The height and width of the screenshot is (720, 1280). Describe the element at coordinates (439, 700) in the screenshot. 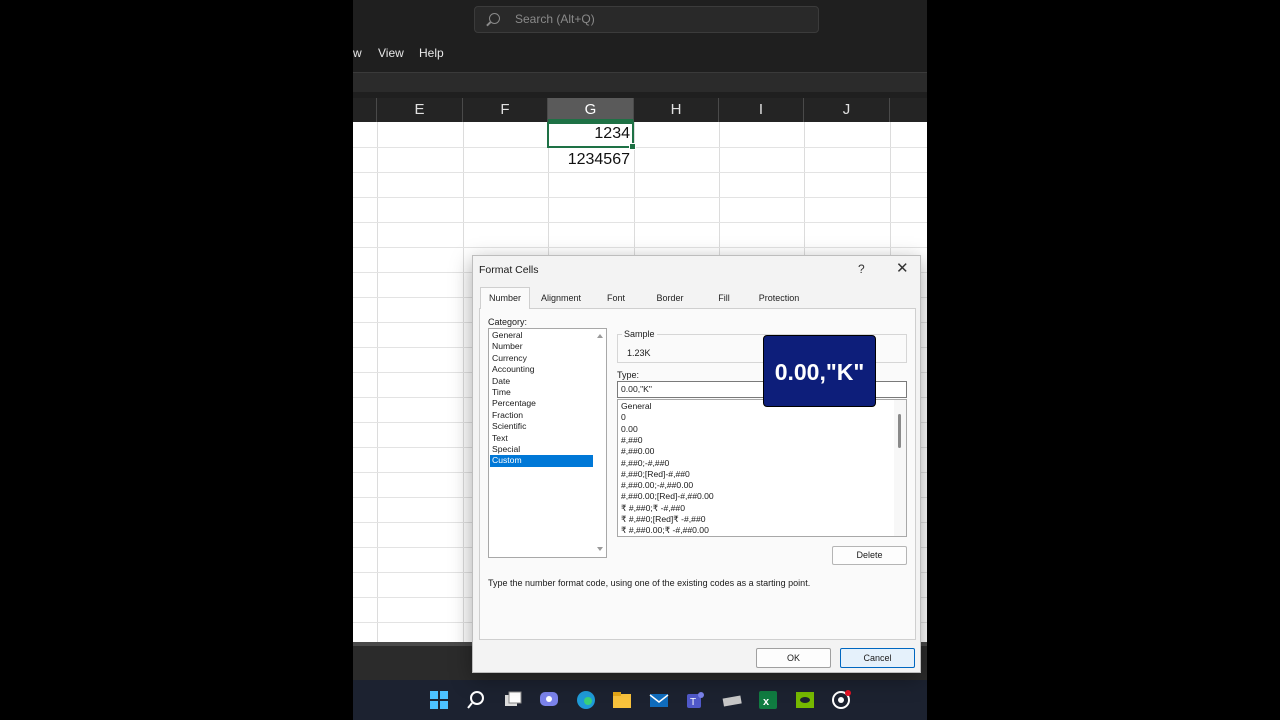

I see `windows-start-icon` at that location.